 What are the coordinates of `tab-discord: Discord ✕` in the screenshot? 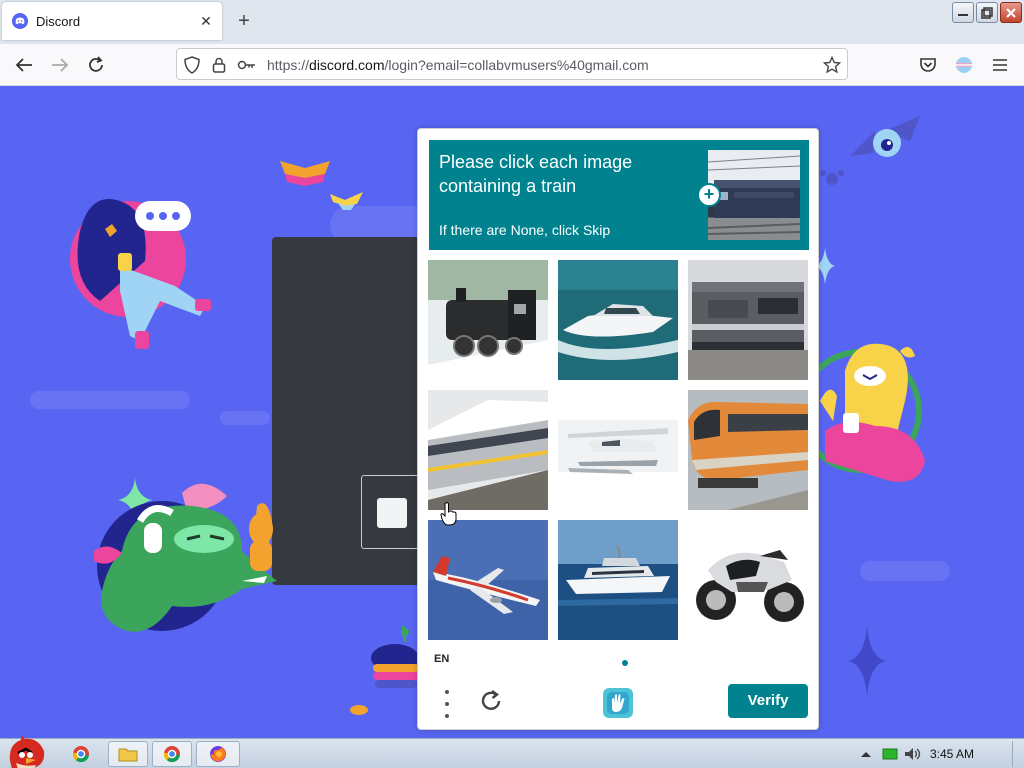 It's located at (112, 21).